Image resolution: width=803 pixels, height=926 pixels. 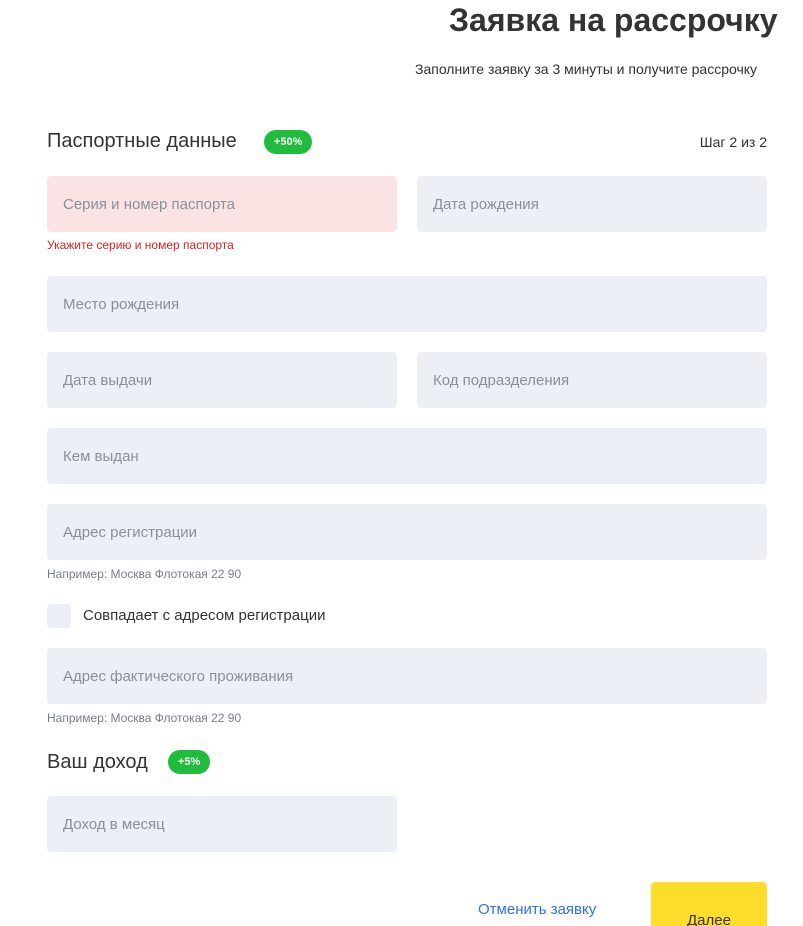 What do you see at coordinates (130, 532) in the screenshot?
I see `registration-address-placeholder: Адрес регистрации` at bounding box center [130, 532].